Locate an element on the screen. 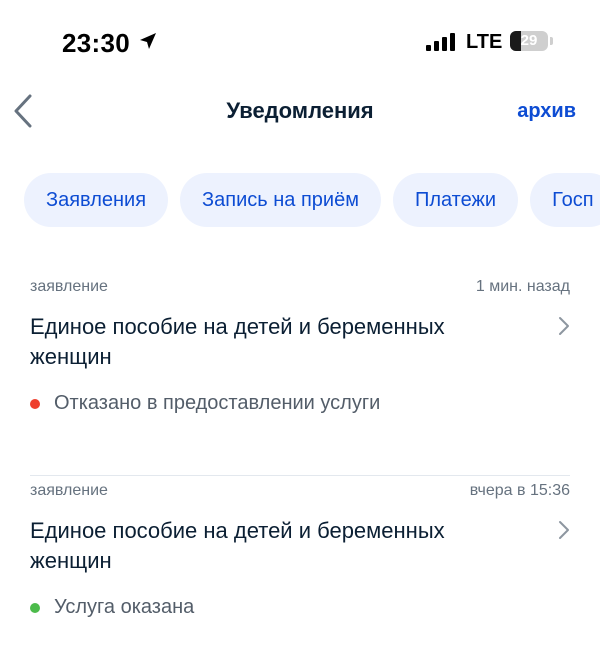  chip-payments: Платежи is located at coordinates (455, 200).